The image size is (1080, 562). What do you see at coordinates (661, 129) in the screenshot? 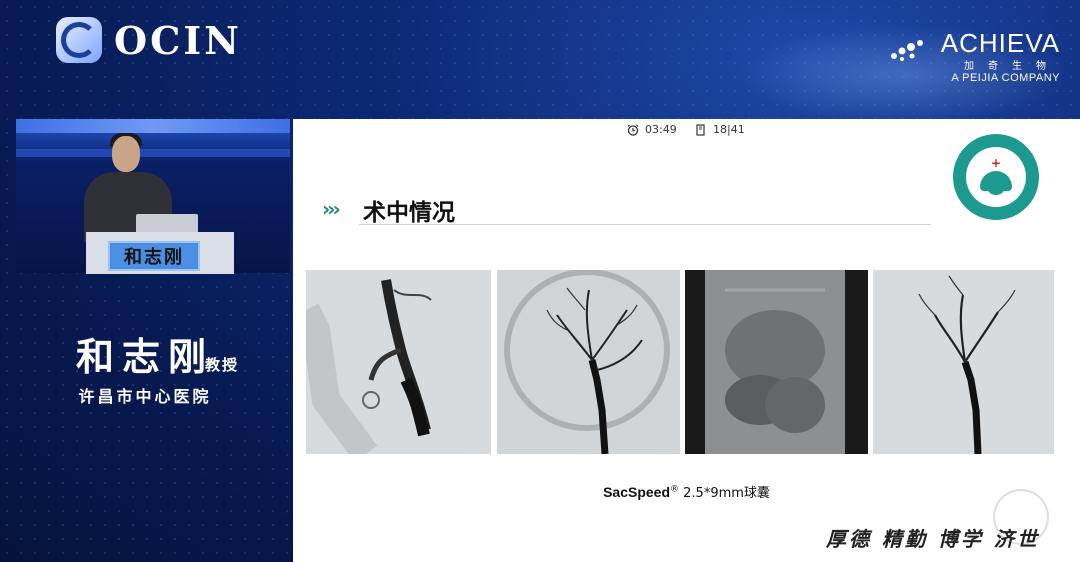
I see `timer-value: 03:49` at bounding box center [661, 129].